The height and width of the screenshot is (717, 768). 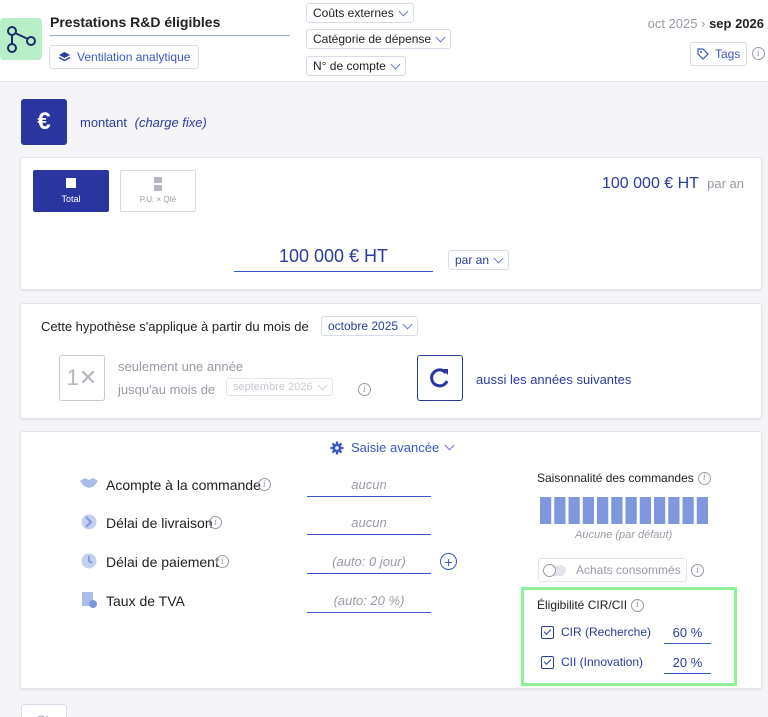 I want to click on split-square-icon, so click(x=158, y=184).